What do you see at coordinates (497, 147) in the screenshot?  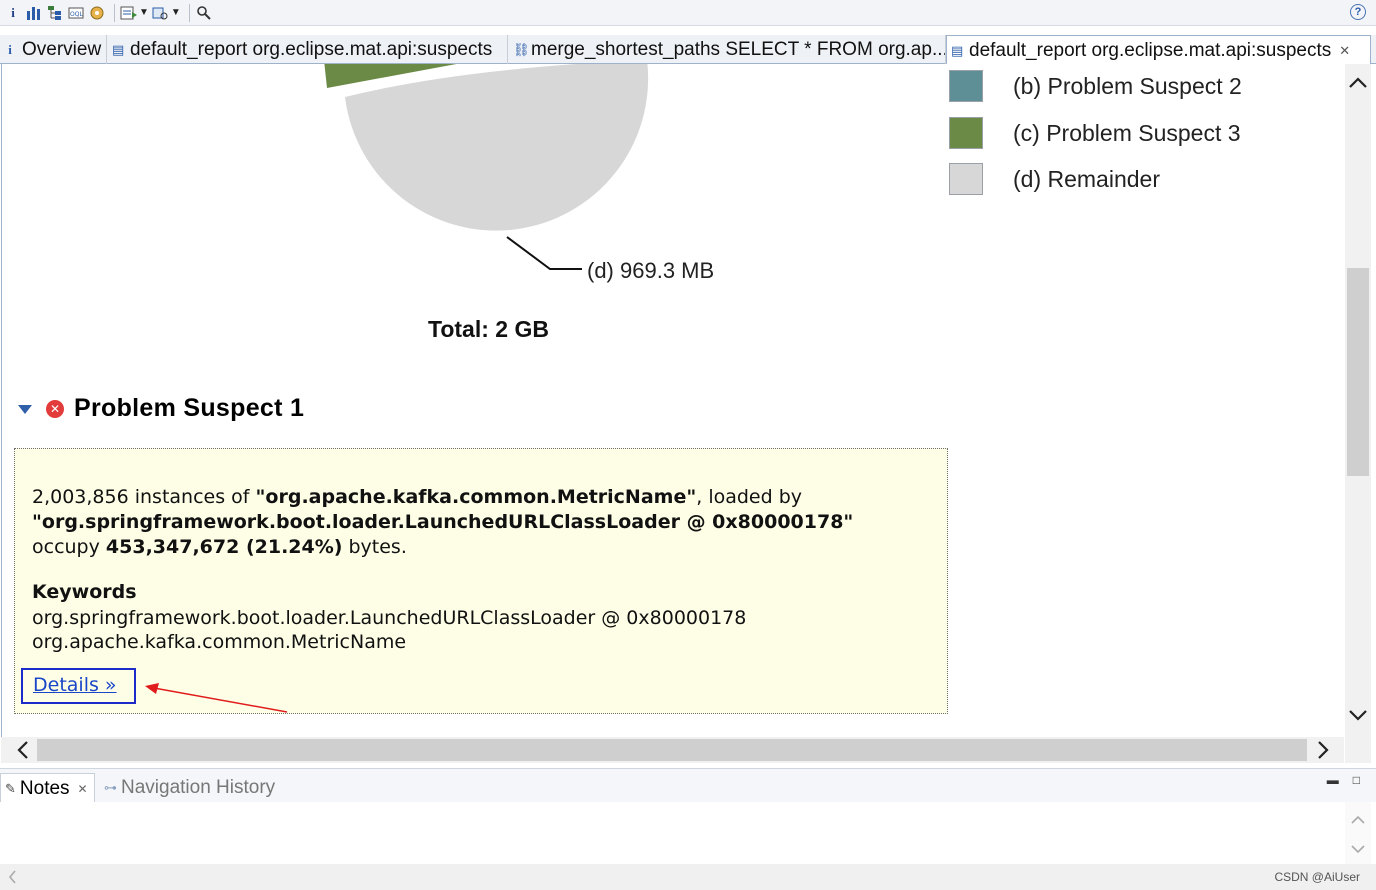 I see `pie-slice-remainder` at bounding box center [497, 147].